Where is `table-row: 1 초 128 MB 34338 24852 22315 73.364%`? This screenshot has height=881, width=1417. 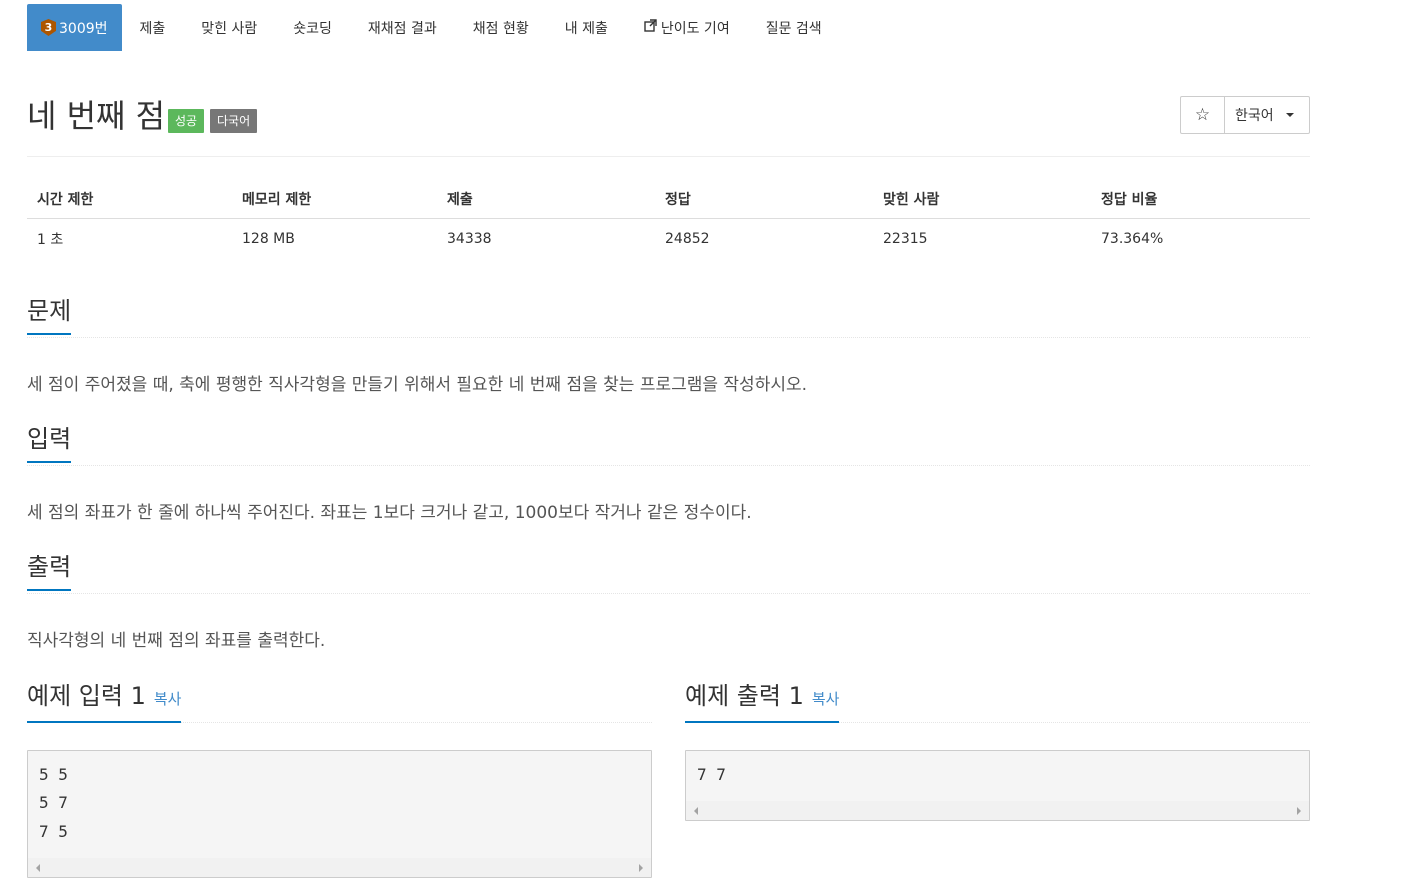
table-row: 1 초 128 MB 34338 24852 22315 73.364% is located at coordinates (668, 239).